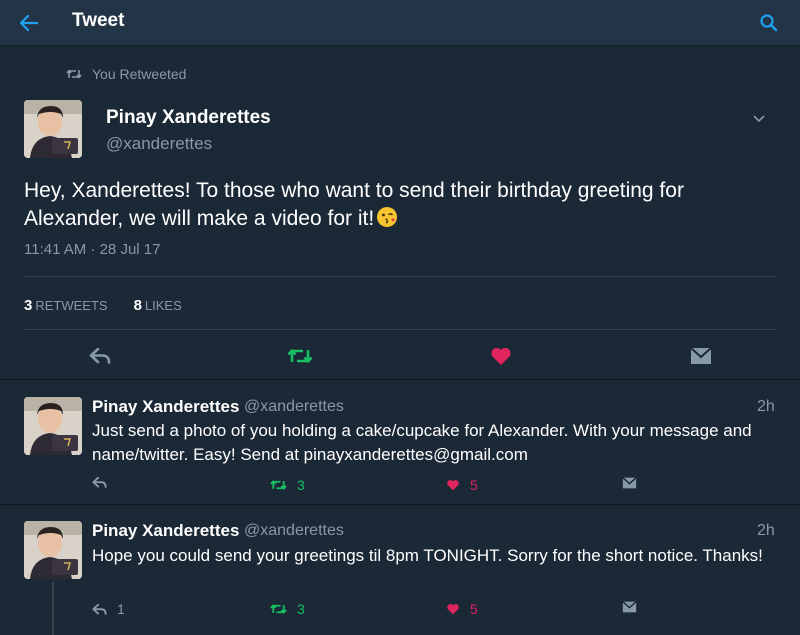 The image size is (800, 635). I want to click on tweet-stats: 3 RETWEETS 8 LIKES, so click(103, 305).